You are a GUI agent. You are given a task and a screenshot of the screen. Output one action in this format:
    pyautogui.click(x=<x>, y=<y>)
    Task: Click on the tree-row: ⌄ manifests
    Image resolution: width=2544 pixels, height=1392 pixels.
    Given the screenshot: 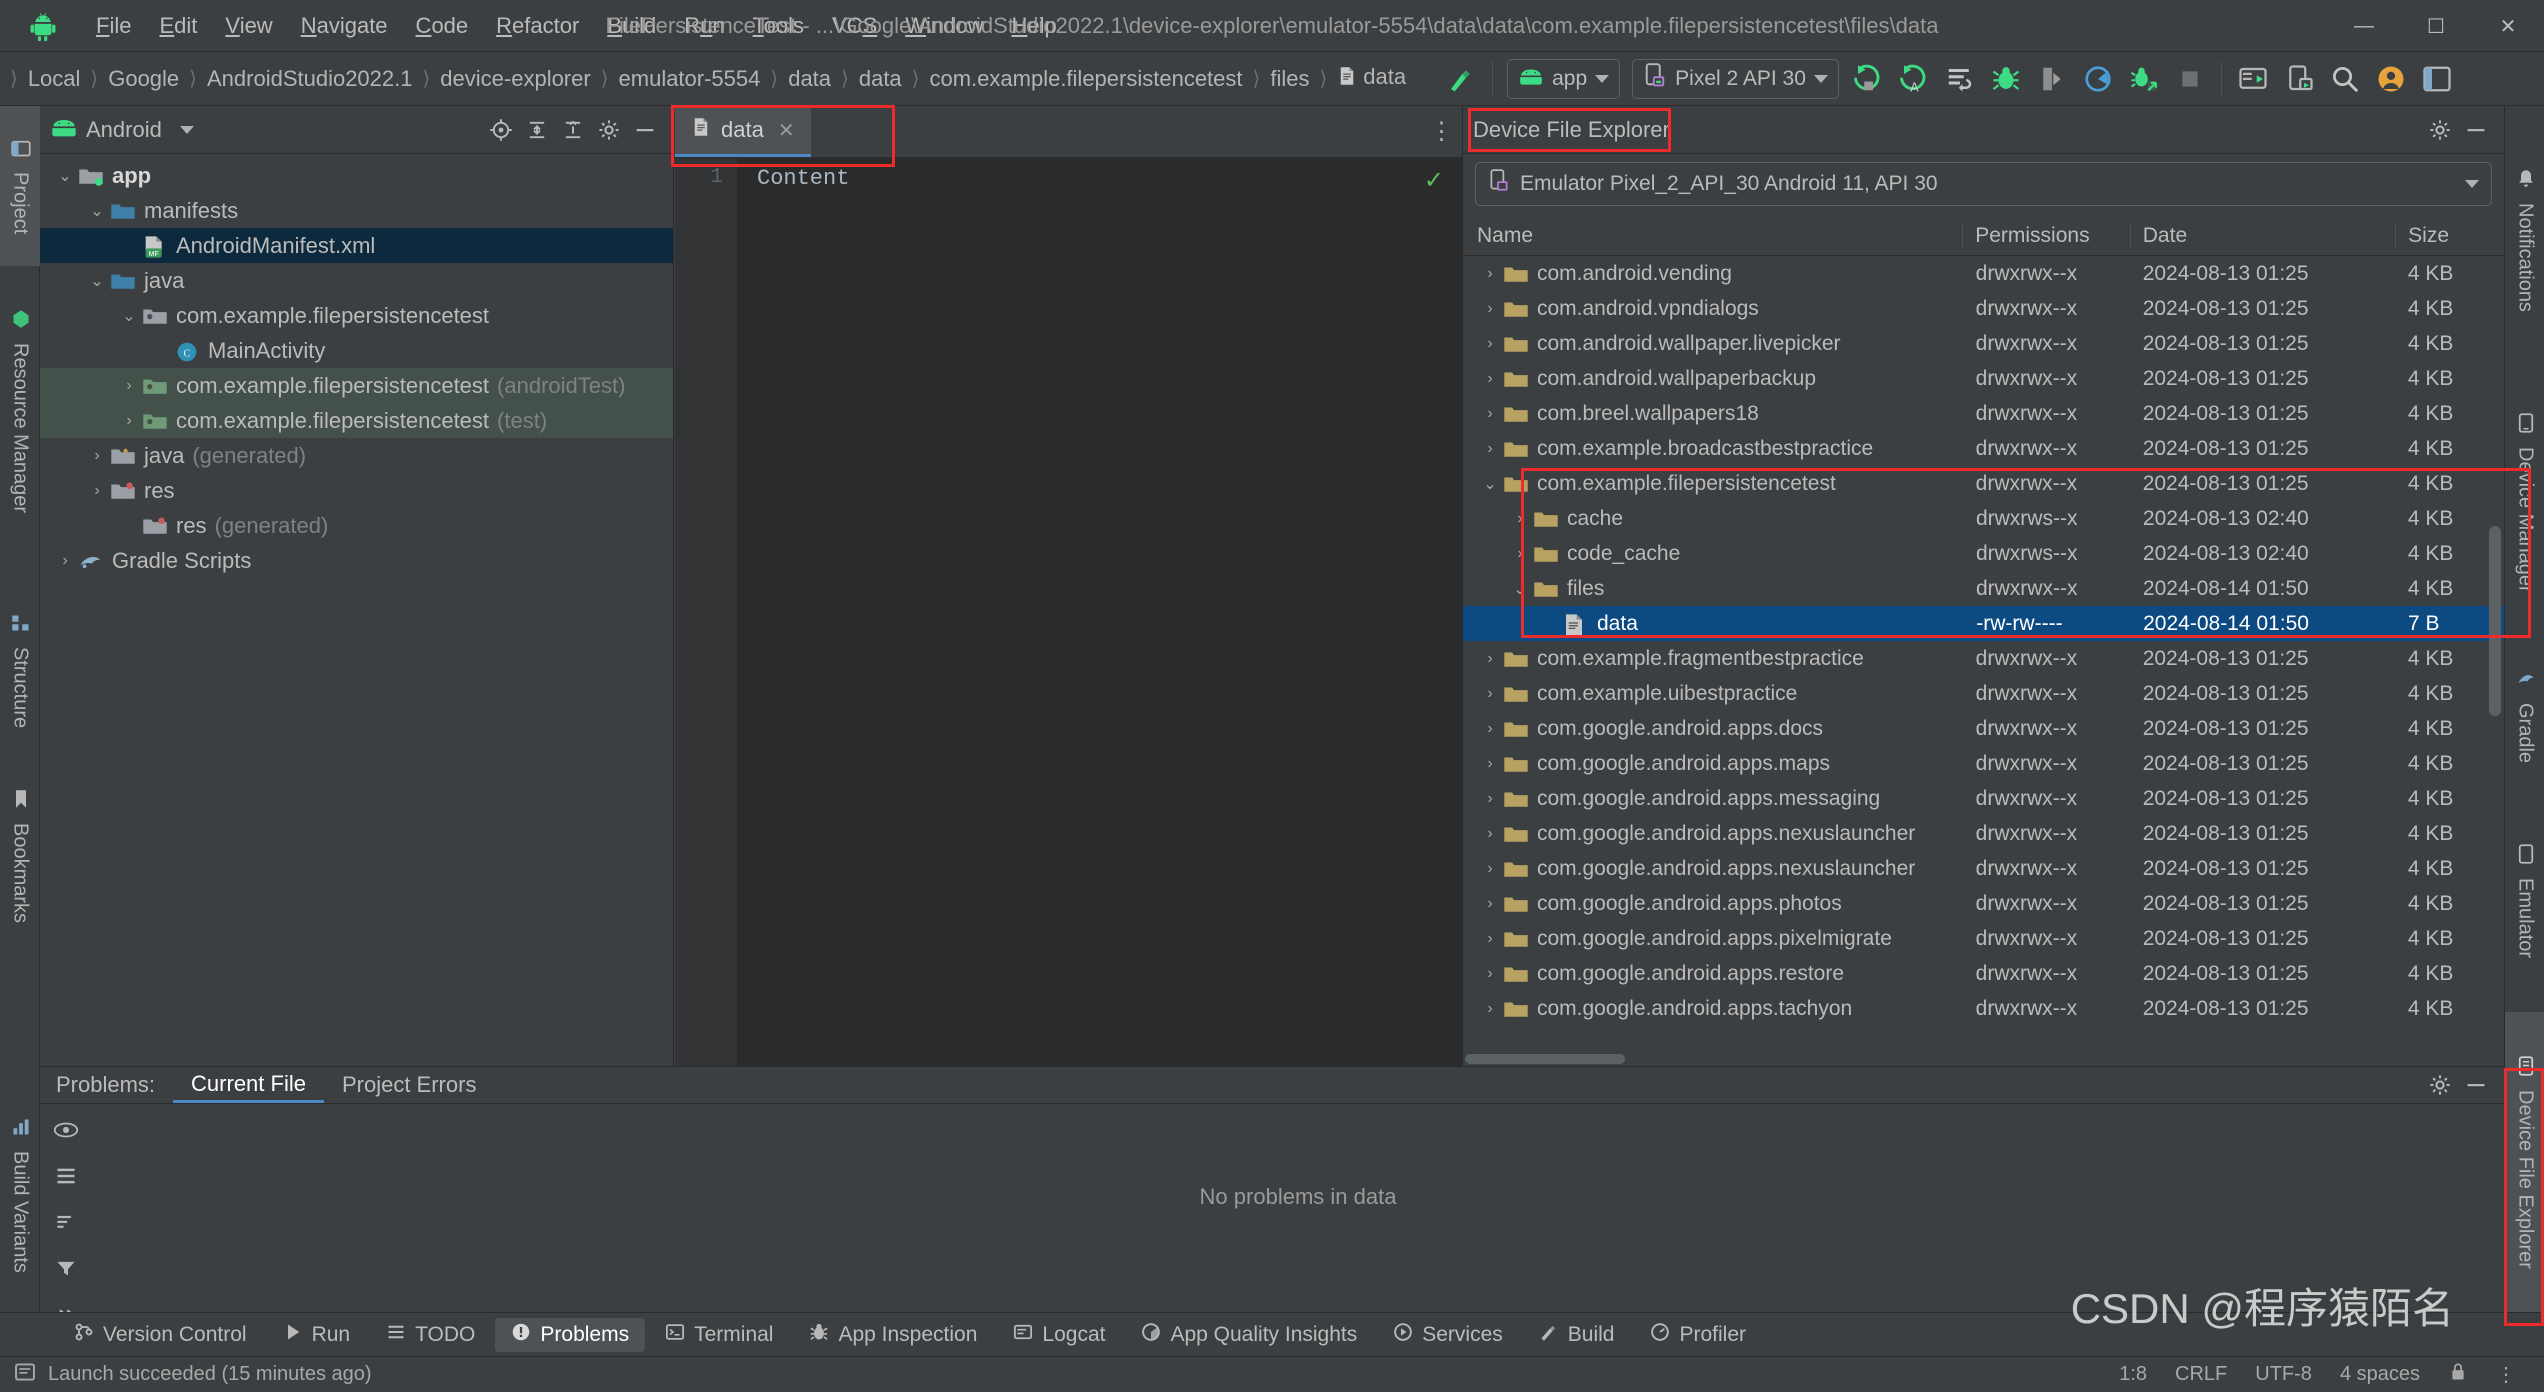 What is the action you would take?
    pyautogui.click(x=356, y=210)
    